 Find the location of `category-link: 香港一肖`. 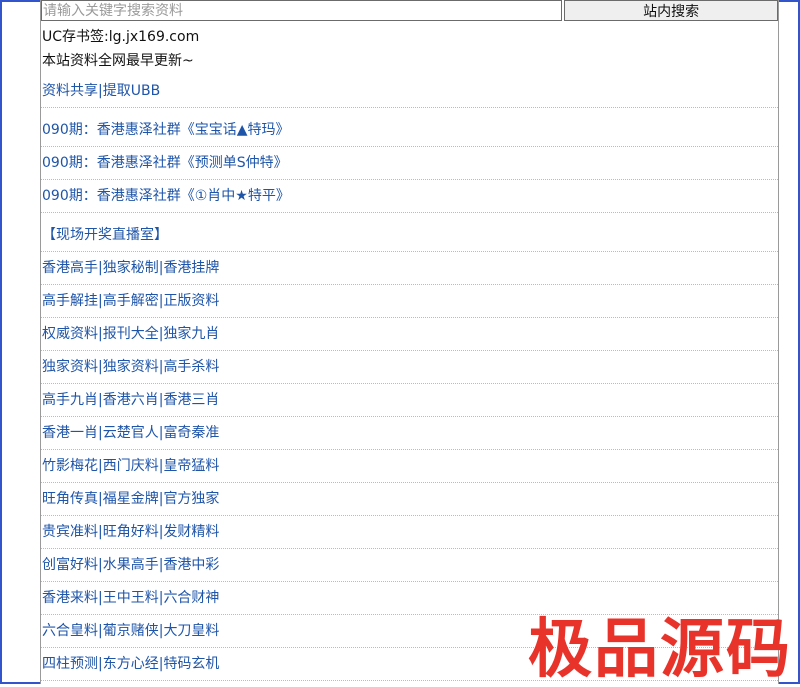

category-link: 香港一肖 is located at coordinates (70, 433).